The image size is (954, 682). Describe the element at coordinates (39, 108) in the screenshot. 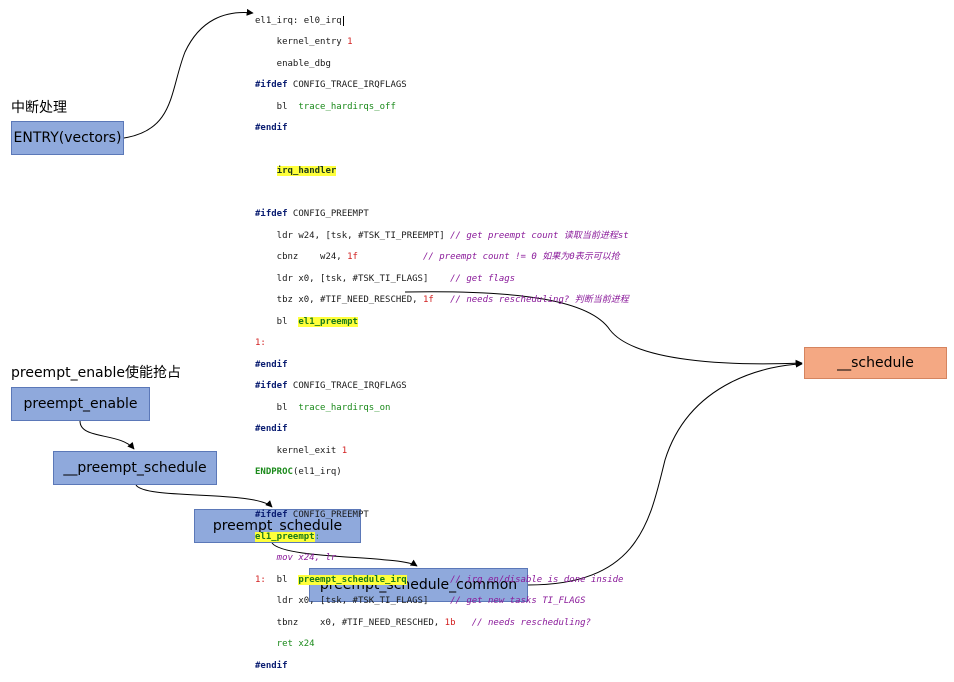

I see `interrupt-heading: 中断处理` at that location.